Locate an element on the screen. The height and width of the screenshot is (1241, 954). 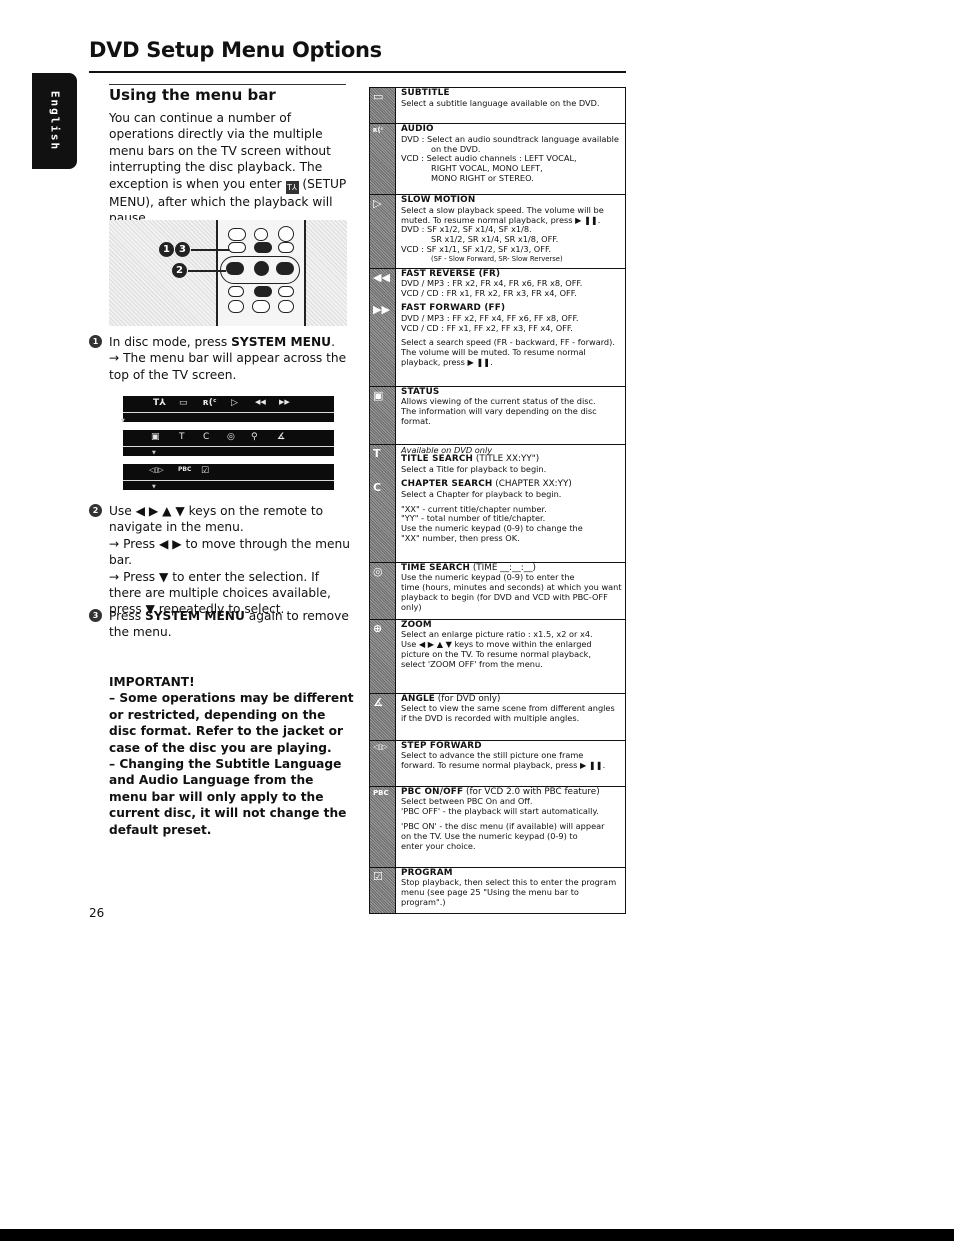
row-line: only) is located at coordinates (411, 606).